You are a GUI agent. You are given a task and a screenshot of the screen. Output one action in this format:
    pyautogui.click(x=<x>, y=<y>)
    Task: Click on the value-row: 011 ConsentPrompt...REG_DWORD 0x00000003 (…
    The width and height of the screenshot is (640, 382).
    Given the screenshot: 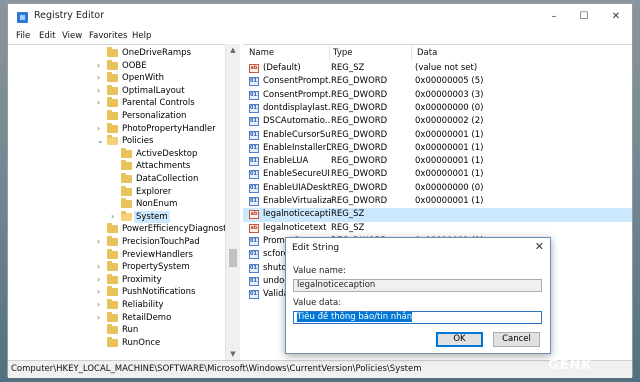 What is the action you would take?
    pyautogui.click(x=437, y=95)
    